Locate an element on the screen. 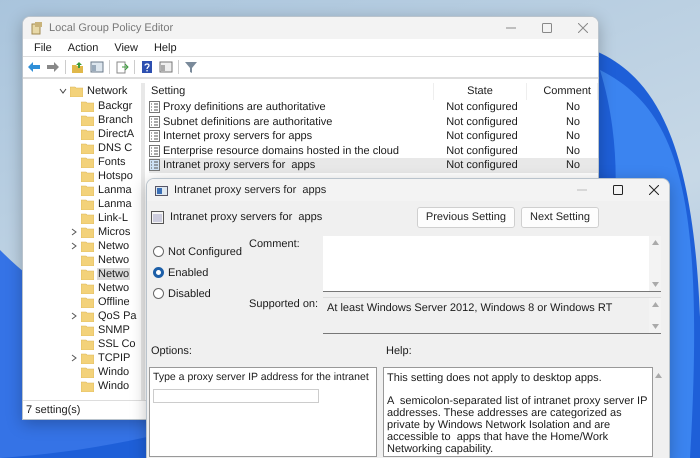  option-prompt: Type a proxy server IP address for the intranet is located at coordinates (261, 377).